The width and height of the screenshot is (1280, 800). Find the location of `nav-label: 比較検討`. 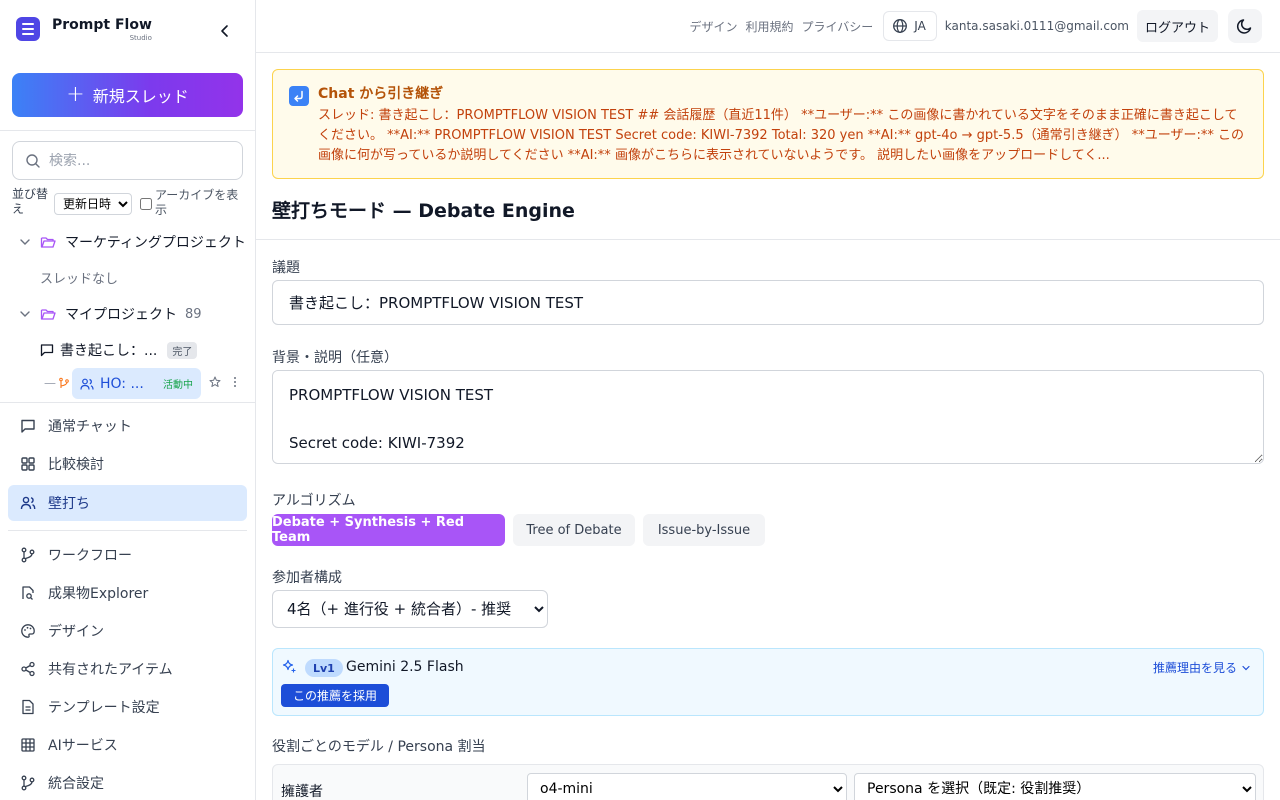

nav-label: 比較検討 is located at coordinates (76, 465).